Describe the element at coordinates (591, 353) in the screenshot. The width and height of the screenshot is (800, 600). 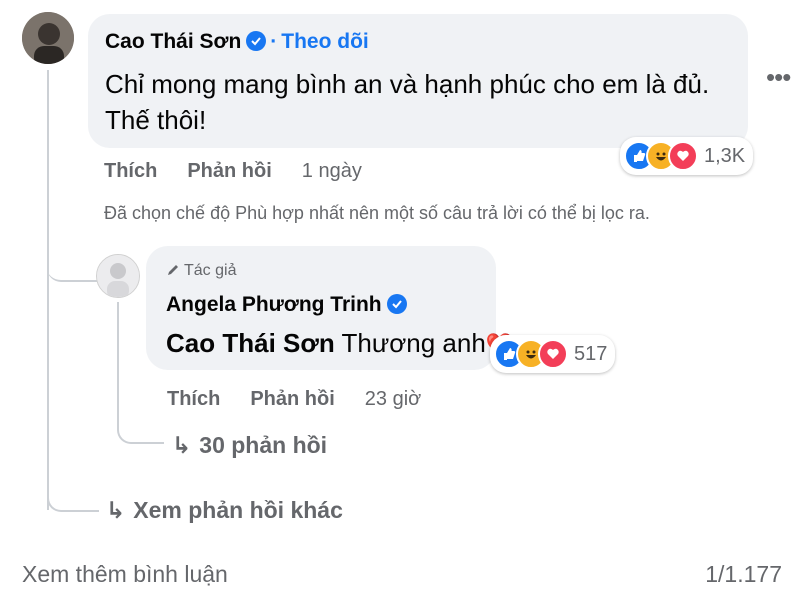
I see `reply-reaction-count: 517` at that location.